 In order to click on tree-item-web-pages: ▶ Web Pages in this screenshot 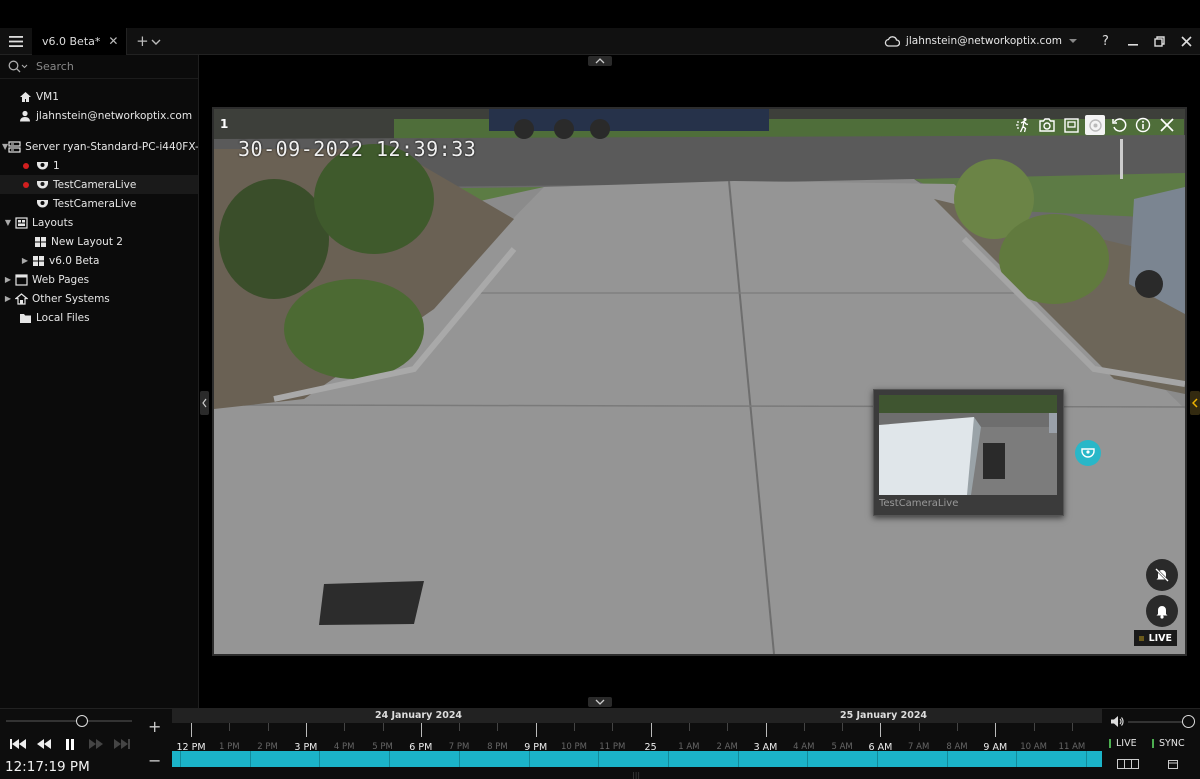, I will do `click(99, 279)`.